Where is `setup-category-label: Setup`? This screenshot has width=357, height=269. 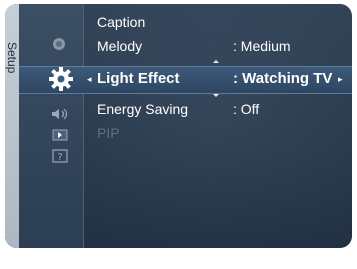 setup-category-label: Setup is located at coordinates (12, 58).